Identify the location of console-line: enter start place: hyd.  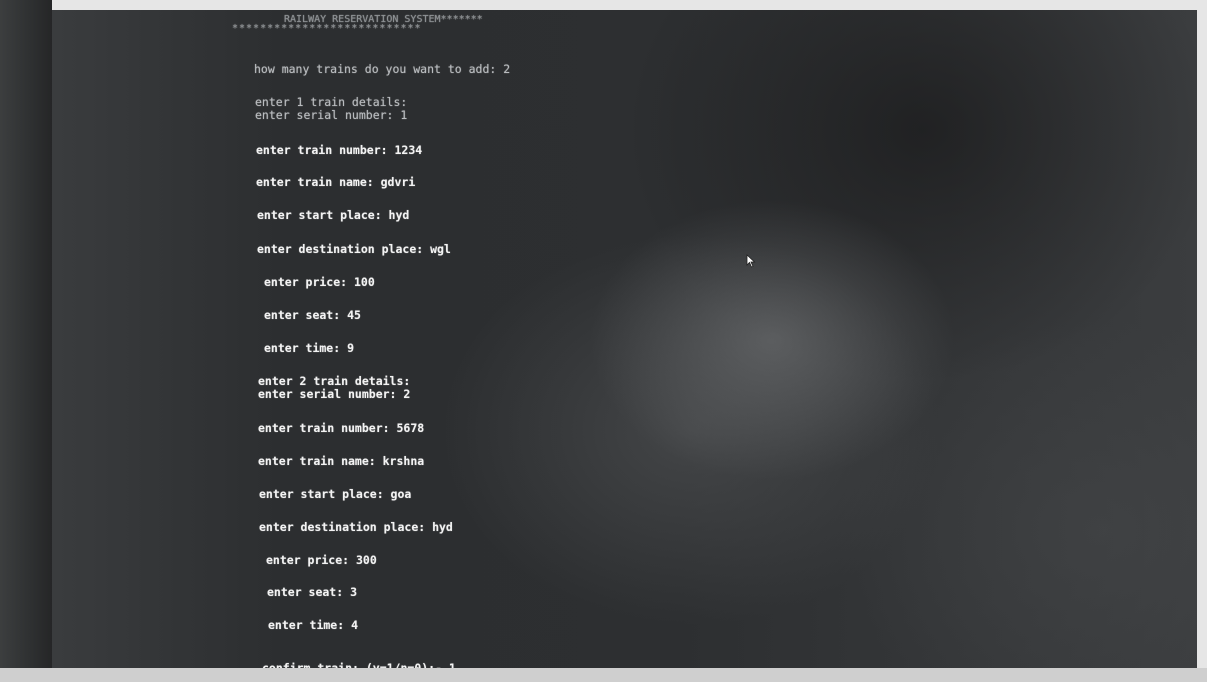
(333, 215).